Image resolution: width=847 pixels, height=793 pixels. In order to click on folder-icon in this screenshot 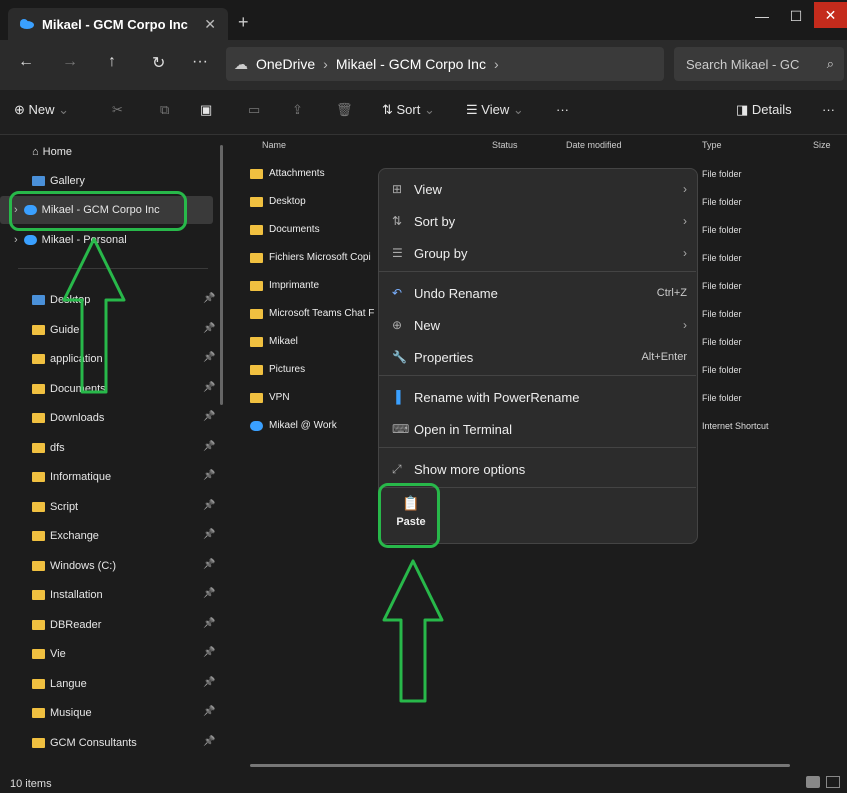, I will do `click(38, 506)`.